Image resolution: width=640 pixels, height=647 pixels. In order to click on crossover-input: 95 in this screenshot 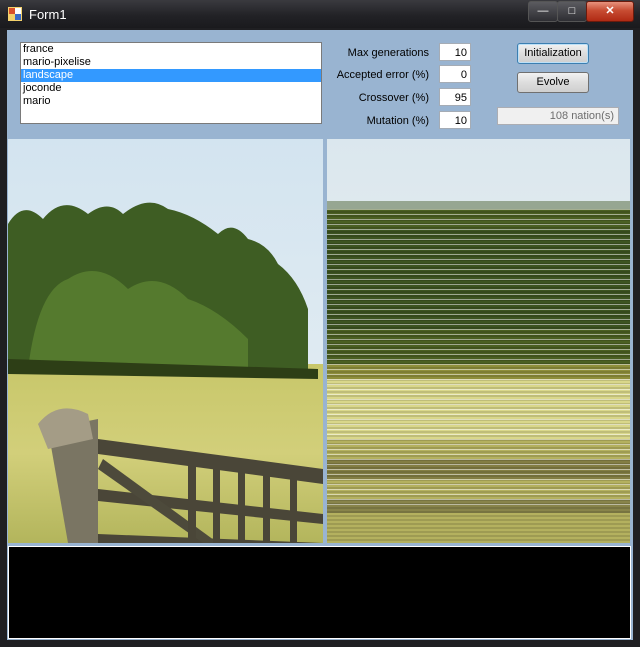, I will do `click(455, 97)`.